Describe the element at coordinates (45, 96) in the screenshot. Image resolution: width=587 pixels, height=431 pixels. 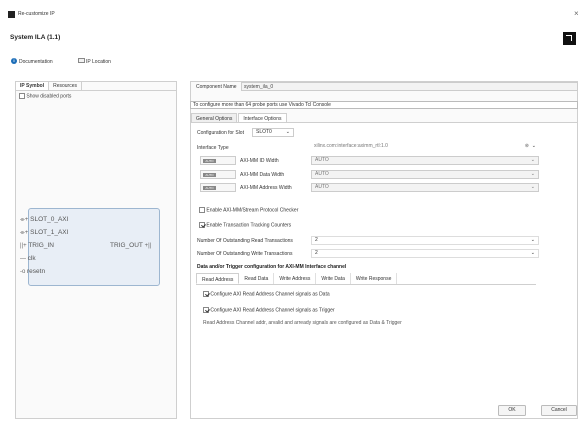
I see `show-disabled-ports-row: Show disabled ports` at that location.